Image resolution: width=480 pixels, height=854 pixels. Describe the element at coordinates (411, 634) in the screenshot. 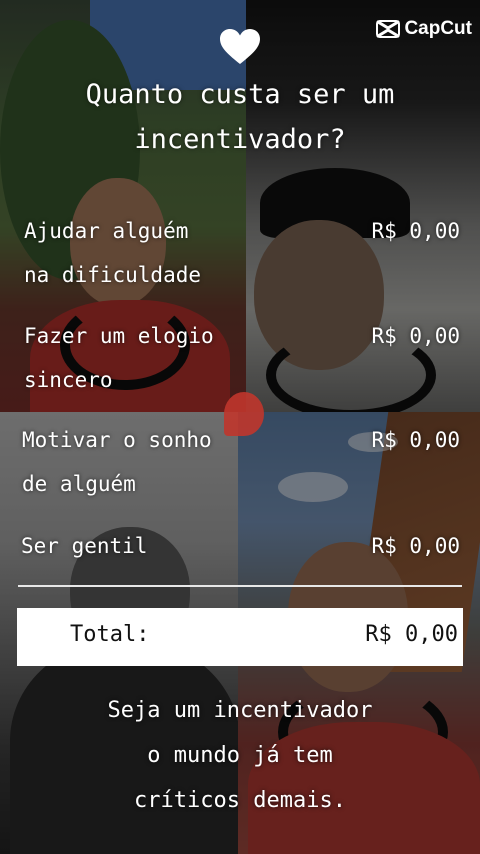

I see `total-value: R$ 0,00` at that location.